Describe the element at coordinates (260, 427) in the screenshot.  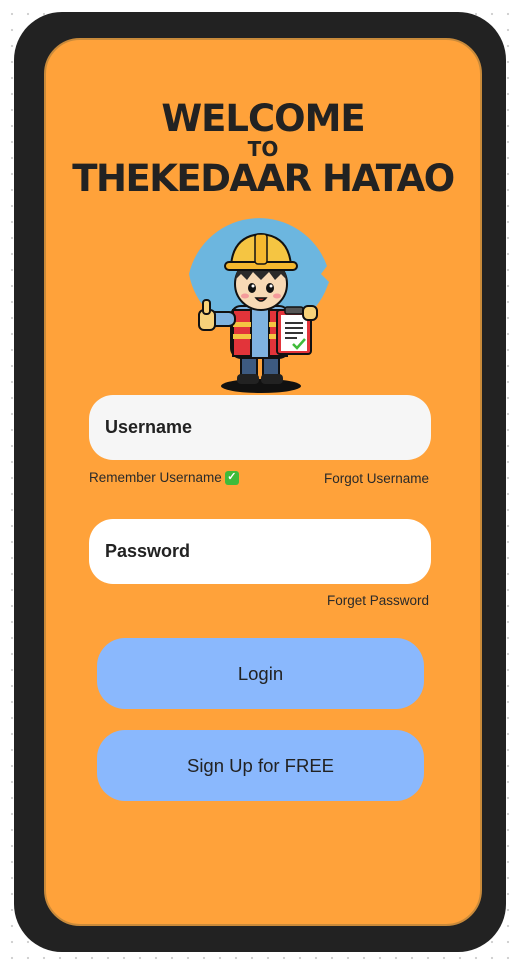
I see `username-input` at that location.